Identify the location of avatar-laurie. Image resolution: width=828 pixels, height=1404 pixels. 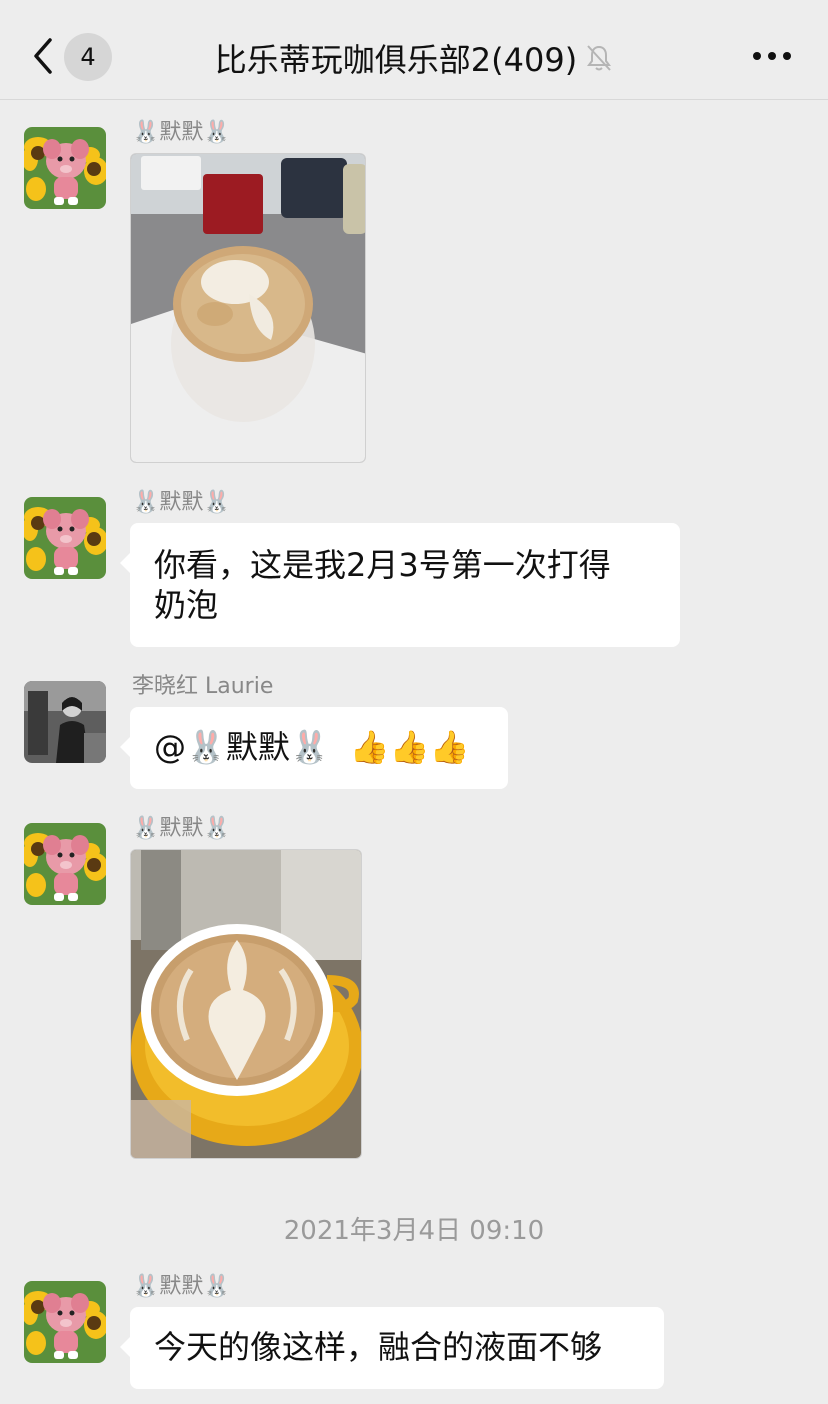
(65, 722).